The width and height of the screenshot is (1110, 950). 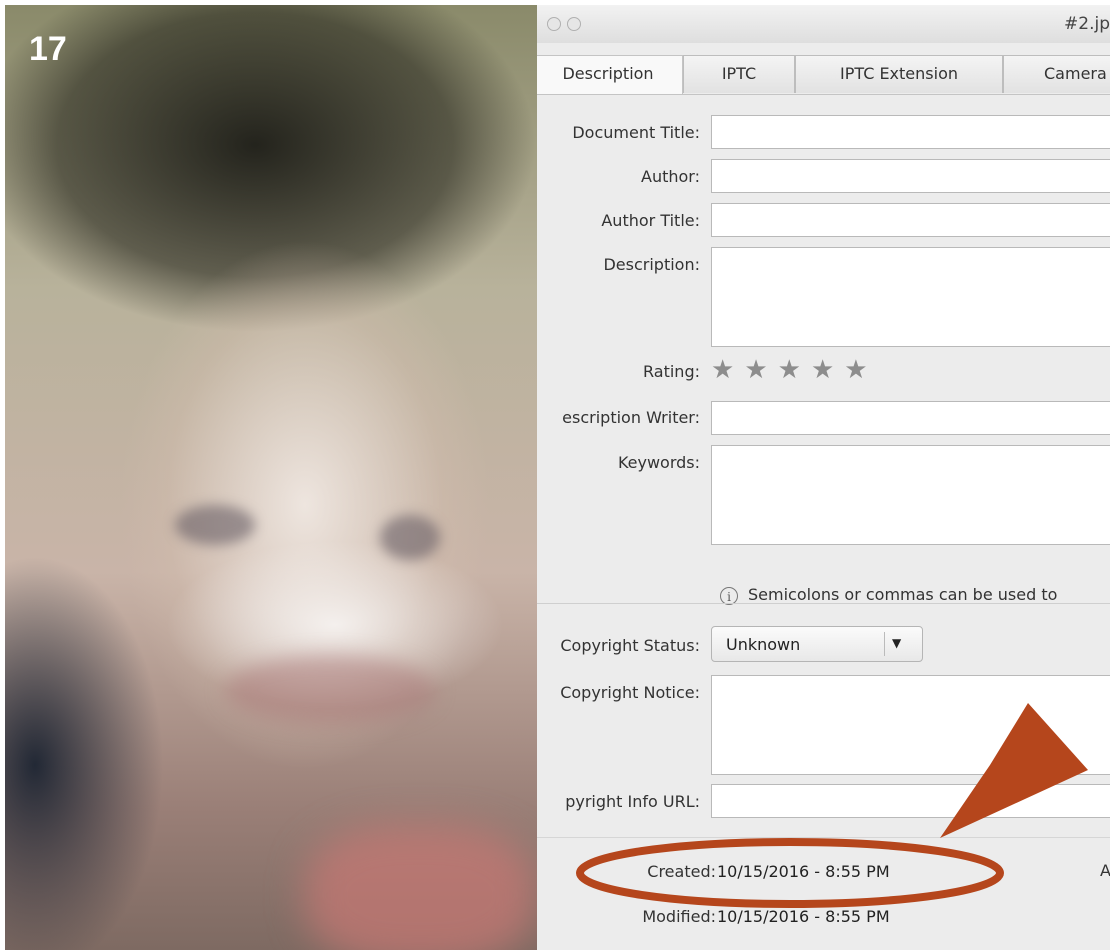 What do you see at coordinates (330, 690) in the screenshot?
I see `photo-mouth` at bounding box center [330, 690].